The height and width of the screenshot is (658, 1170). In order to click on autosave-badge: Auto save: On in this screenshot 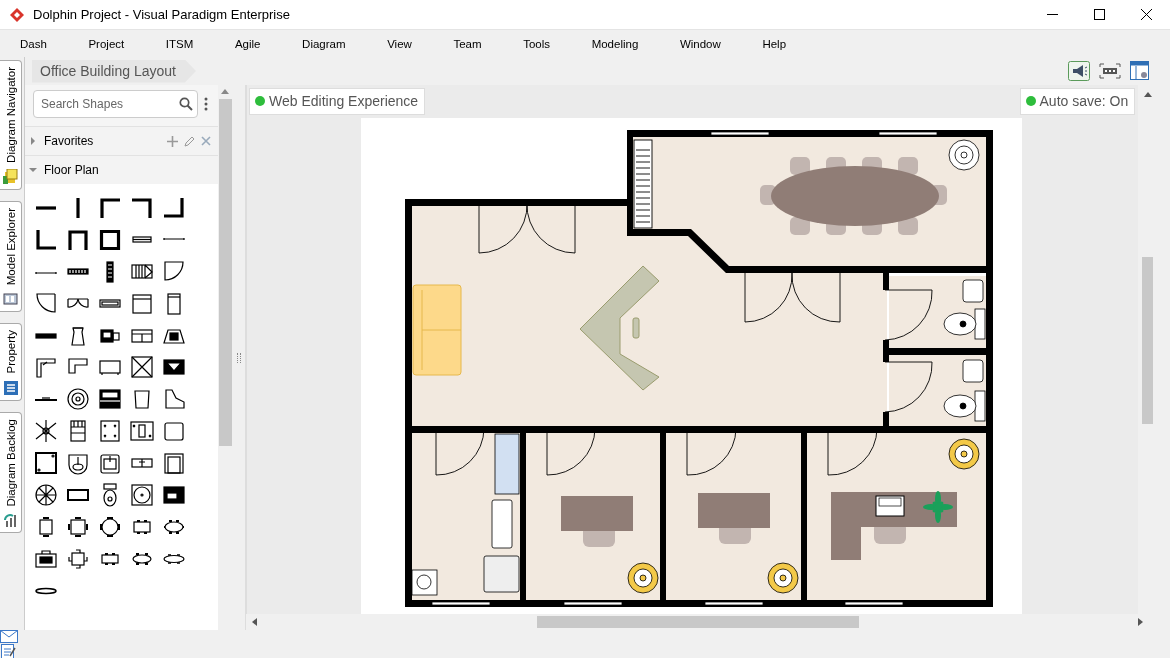, I will do `click(1077, 101)`.